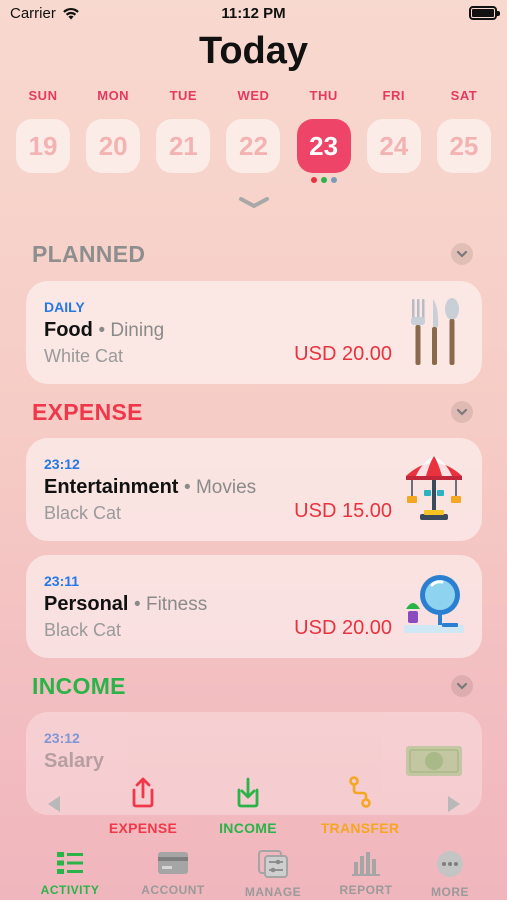 This screenshot has height=900, width=507. What do you see at coordinates (462, 254) in the screenshot?
I see `collapse-planned-chevron-icon` at bounding box center [462, 254].